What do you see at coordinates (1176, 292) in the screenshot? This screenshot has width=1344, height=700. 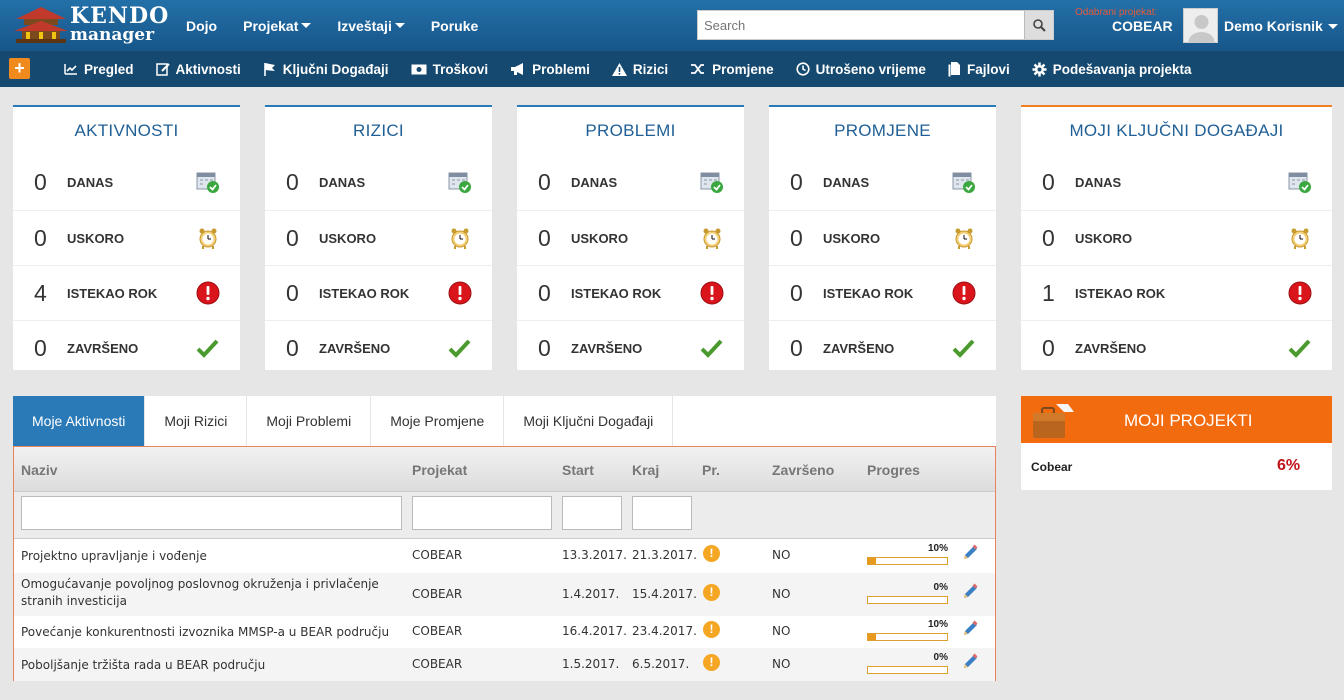 I see `card-row-istekao-rok: 1 ISTEKAO ROK` at bounding box center [1176, 292].